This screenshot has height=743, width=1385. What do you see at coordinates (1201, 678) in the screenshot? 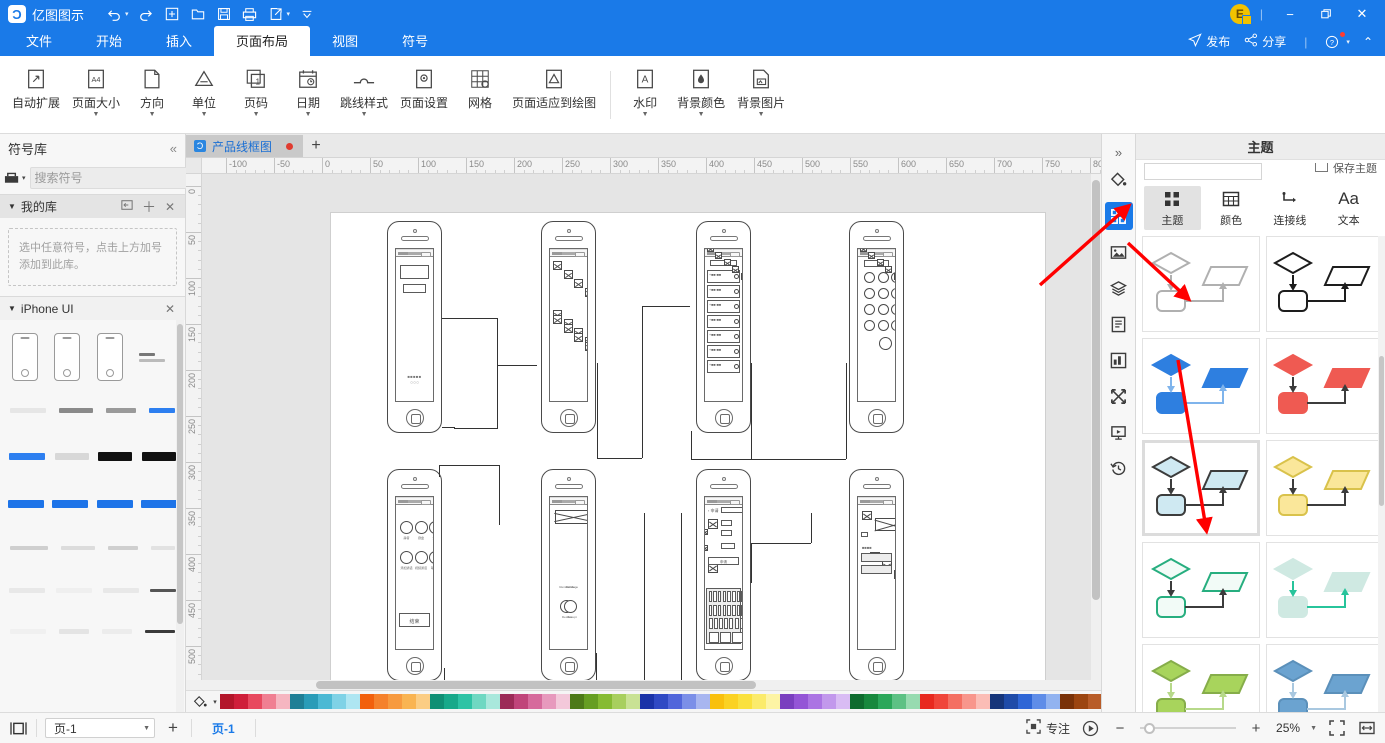
I see `theme-card-theme-lime` at bounding box center [1201, 678].